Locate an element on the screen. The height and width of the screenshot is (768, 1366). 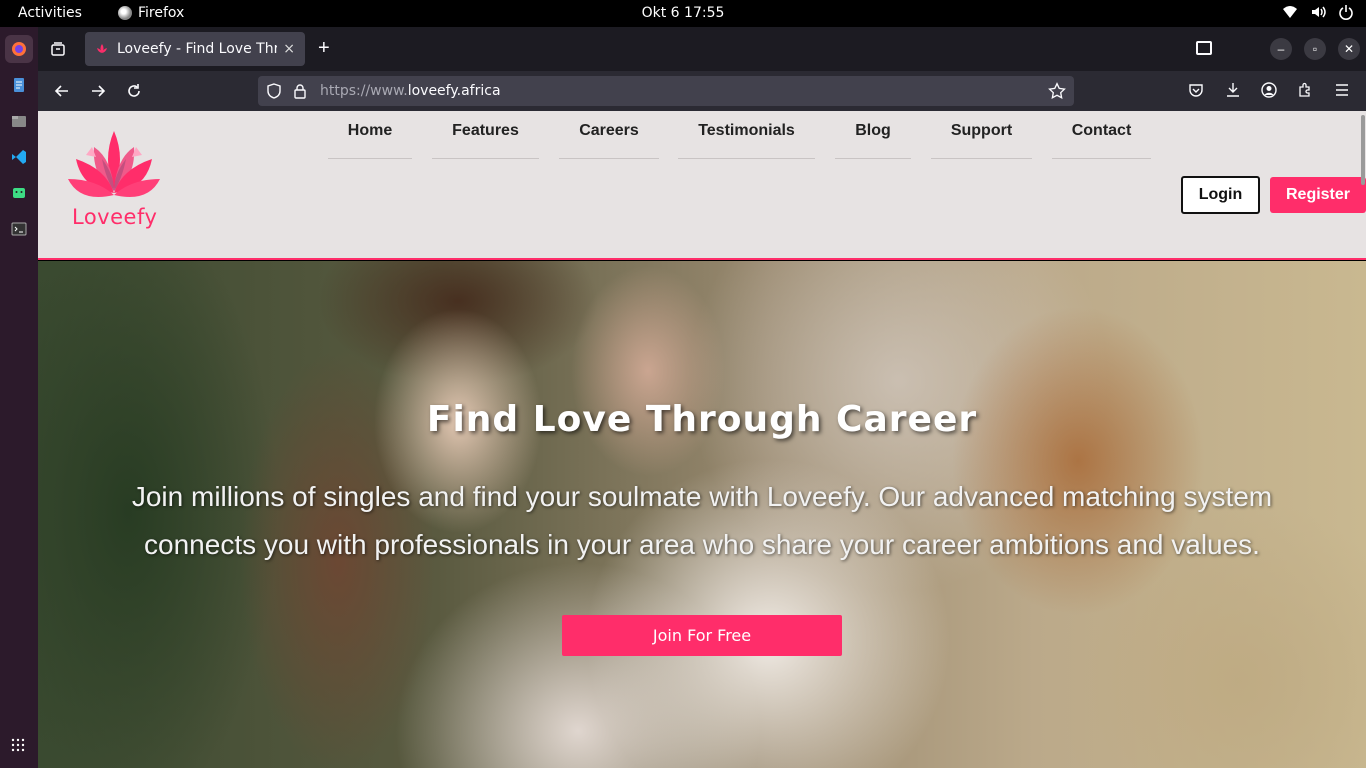
dock-vscode is located at coordinates (19, 157).